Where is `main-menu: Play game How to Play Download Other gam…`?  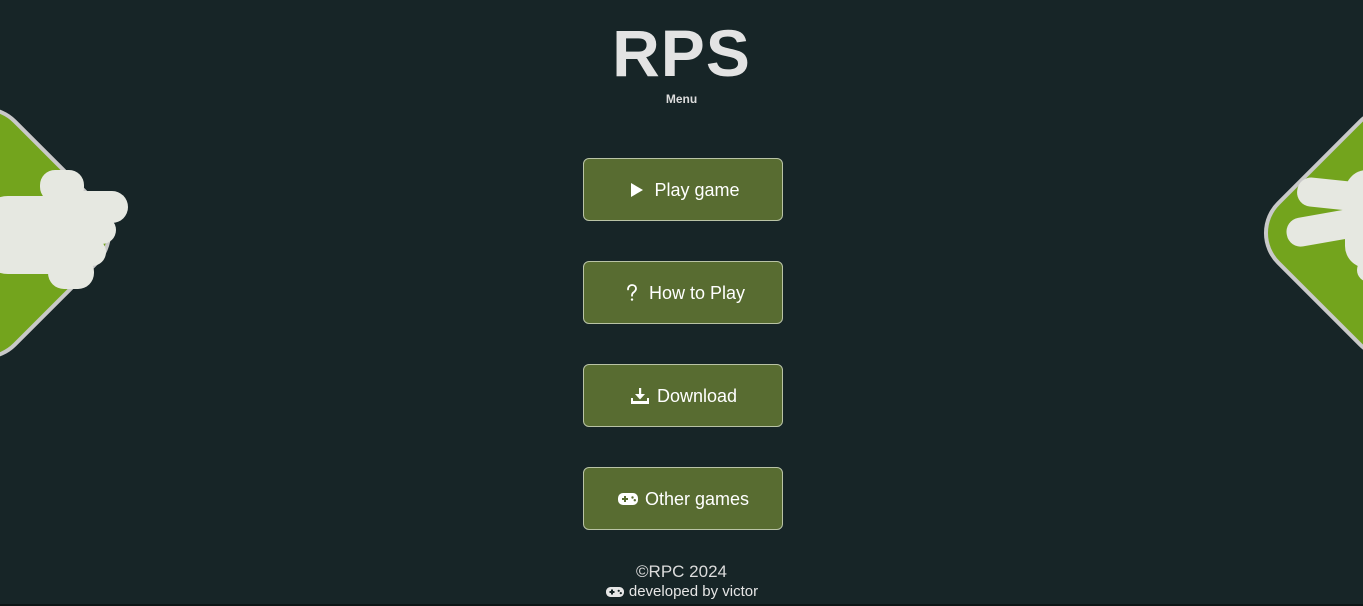 main-menu: Play game How to Play Download Other gam… is located at coordinates (683, 344).